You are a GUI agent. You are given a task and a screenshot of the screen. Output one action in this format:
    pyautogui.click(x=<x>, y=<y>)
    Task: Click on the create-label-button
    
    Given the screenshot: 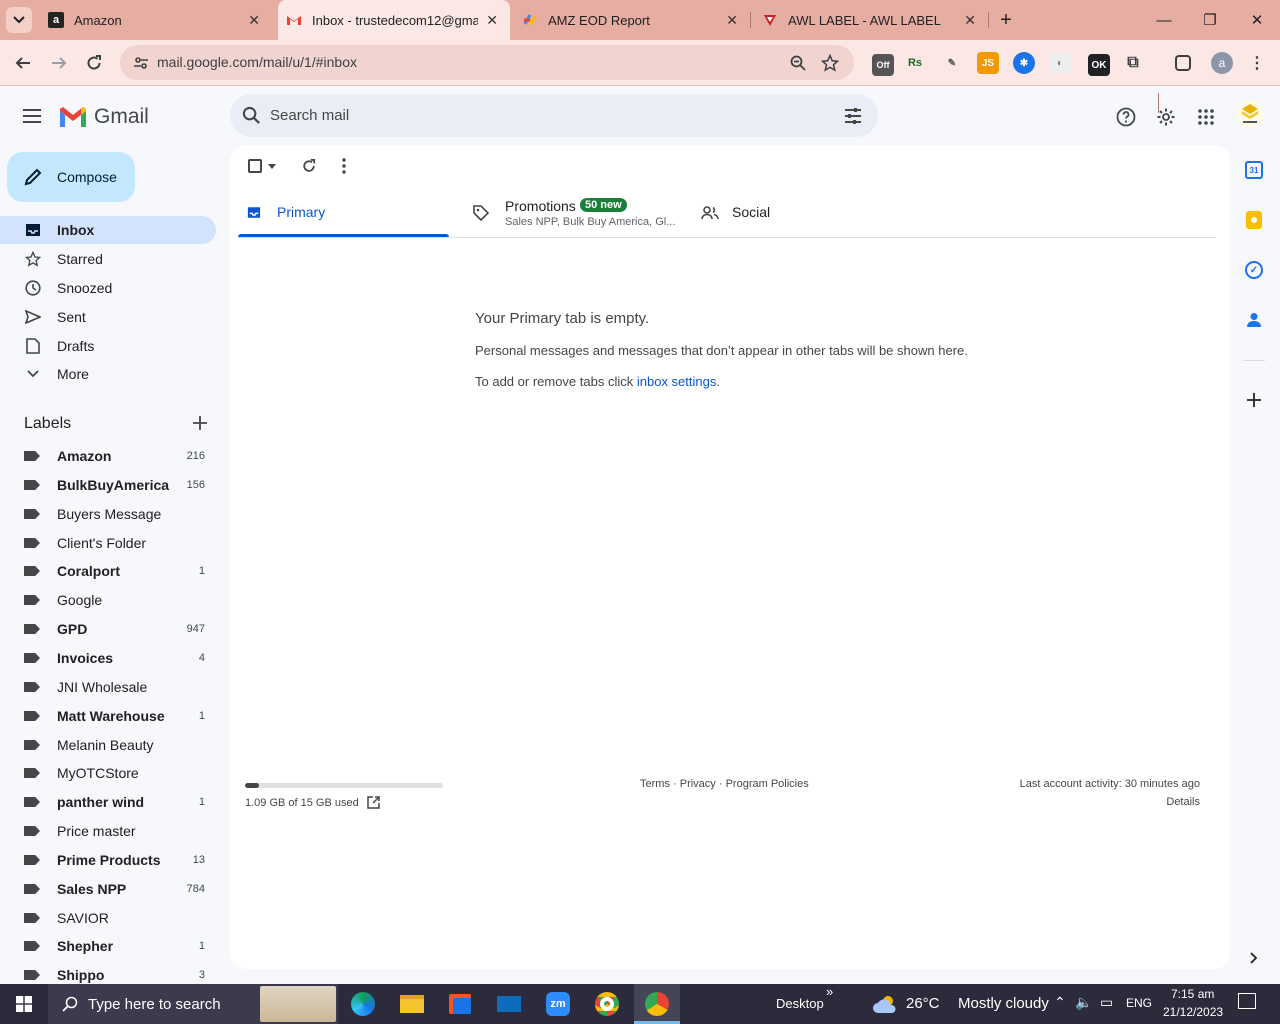 What is the action you would take?
    pyautogui.click(x=200, y=423)
    